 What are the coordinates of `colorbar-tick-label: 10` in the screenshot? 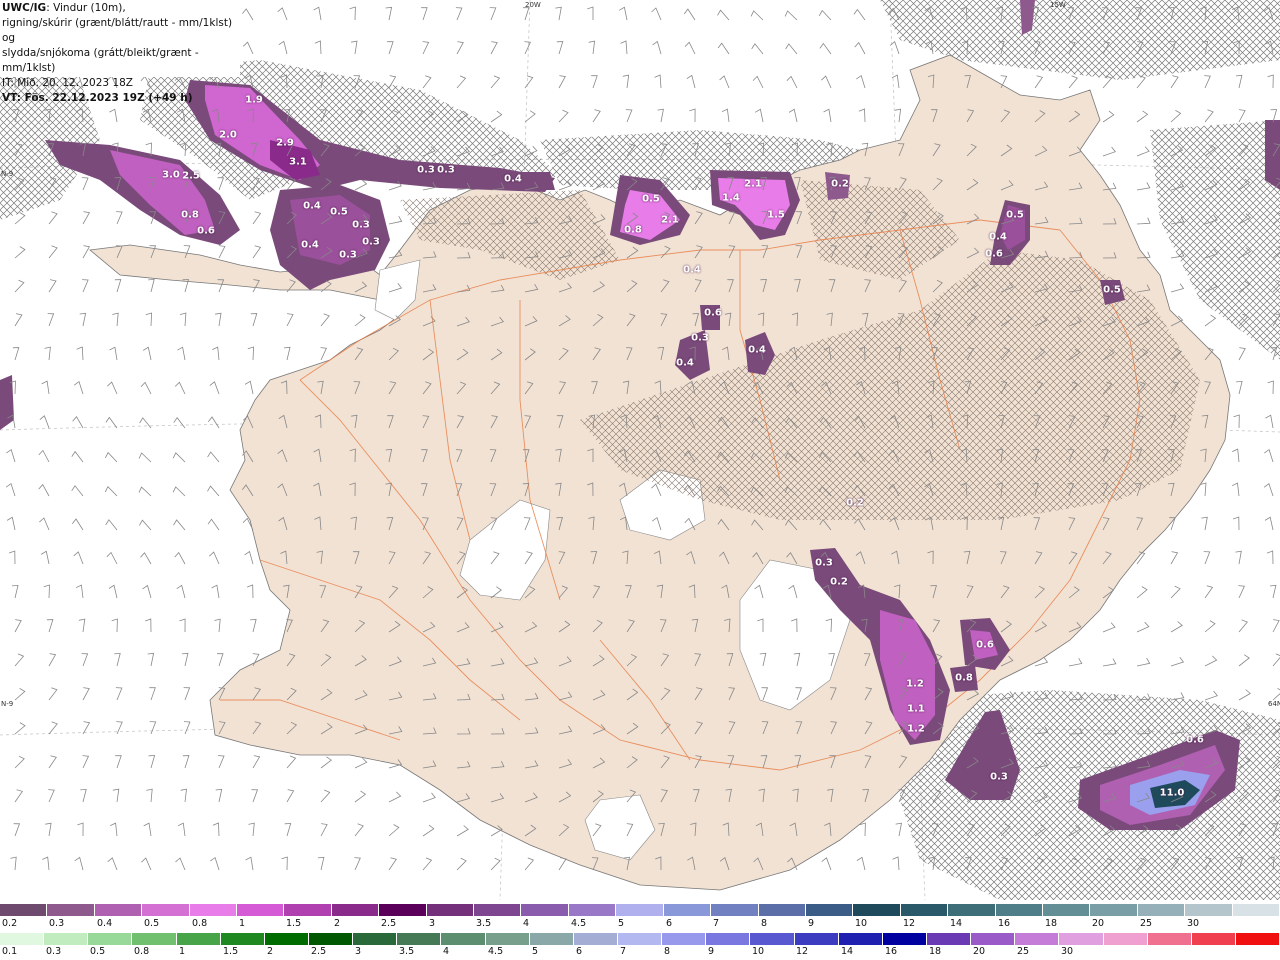 It's located at (758, 951).